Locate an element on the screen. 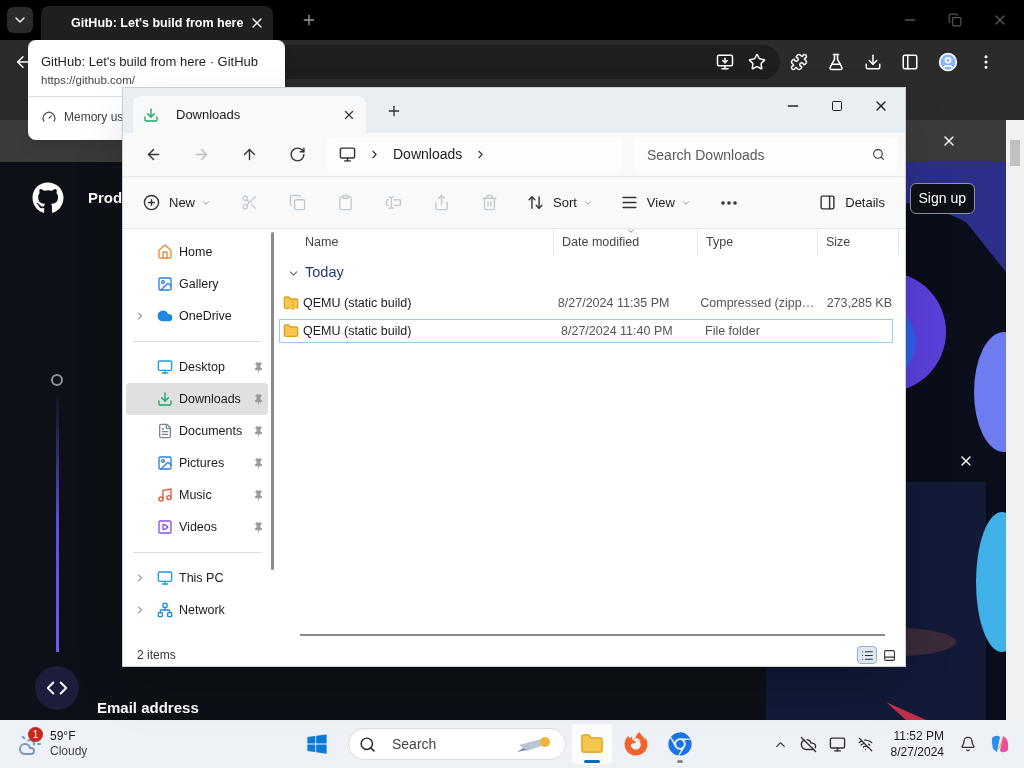 The width and height of the screenshot is (1024, 768). folder-icon is located at coordinates (291, 331).